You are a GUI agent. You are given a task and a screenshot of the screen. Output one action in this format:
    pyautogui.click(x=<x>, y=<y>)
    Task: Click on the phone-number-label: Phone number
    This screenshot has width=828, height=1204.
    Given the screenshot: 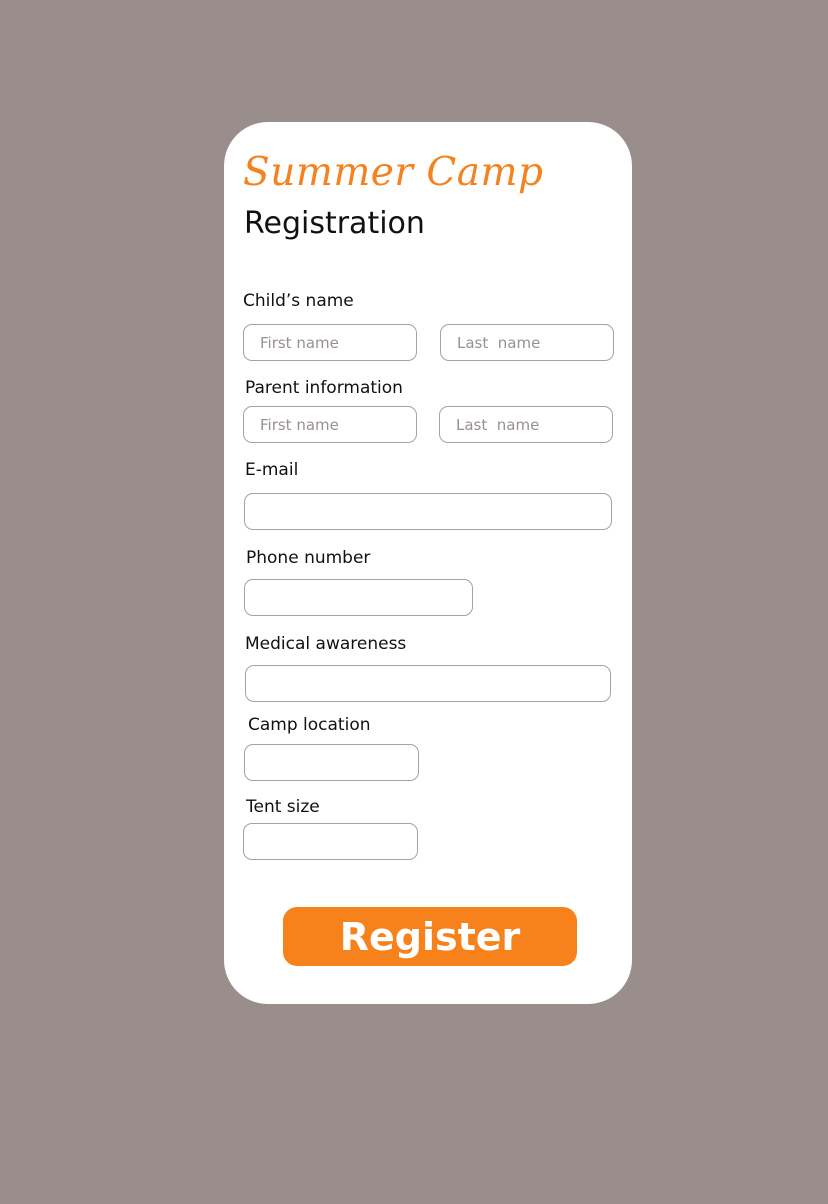 What is the action you would take?
    pyautogui.click(x=308, y=558)
    